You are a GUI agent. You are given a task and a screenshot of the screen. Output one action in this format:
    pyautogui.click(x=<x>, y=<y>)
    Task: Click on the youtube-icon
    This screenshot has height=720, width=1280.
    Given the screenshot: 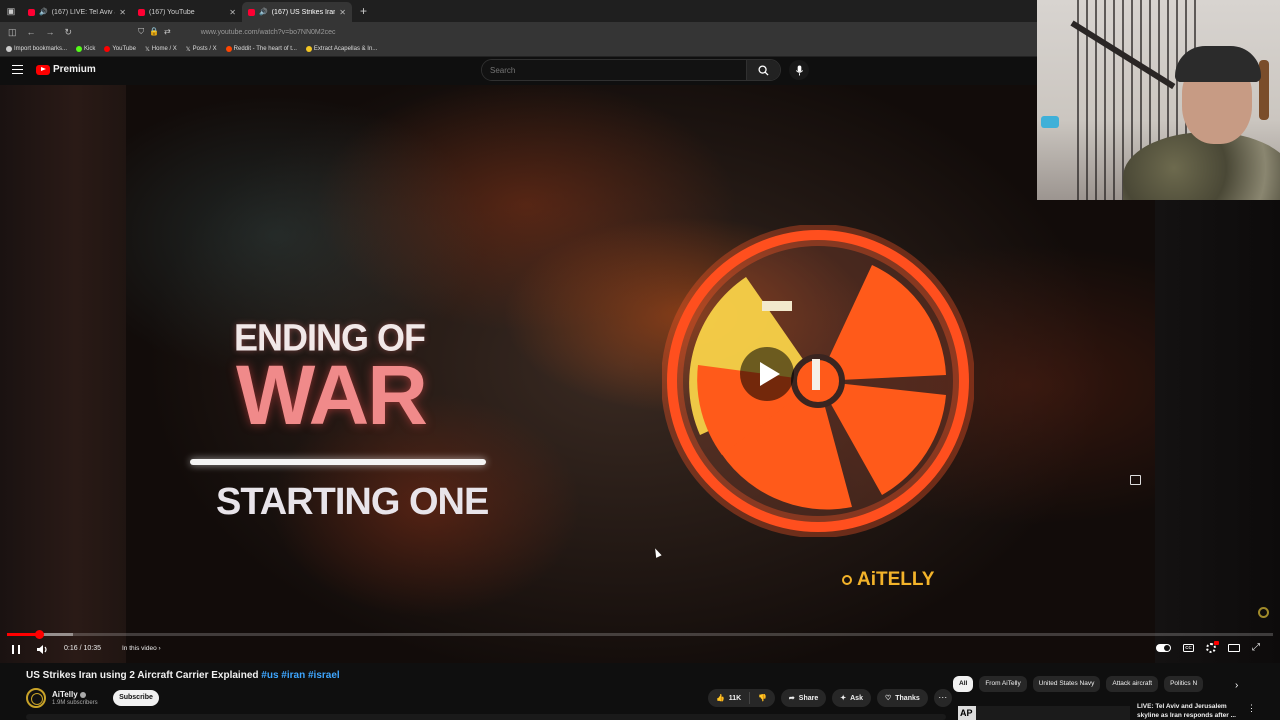 What is the action you would take?
    pyautogui.click(x=107, y=49)
    